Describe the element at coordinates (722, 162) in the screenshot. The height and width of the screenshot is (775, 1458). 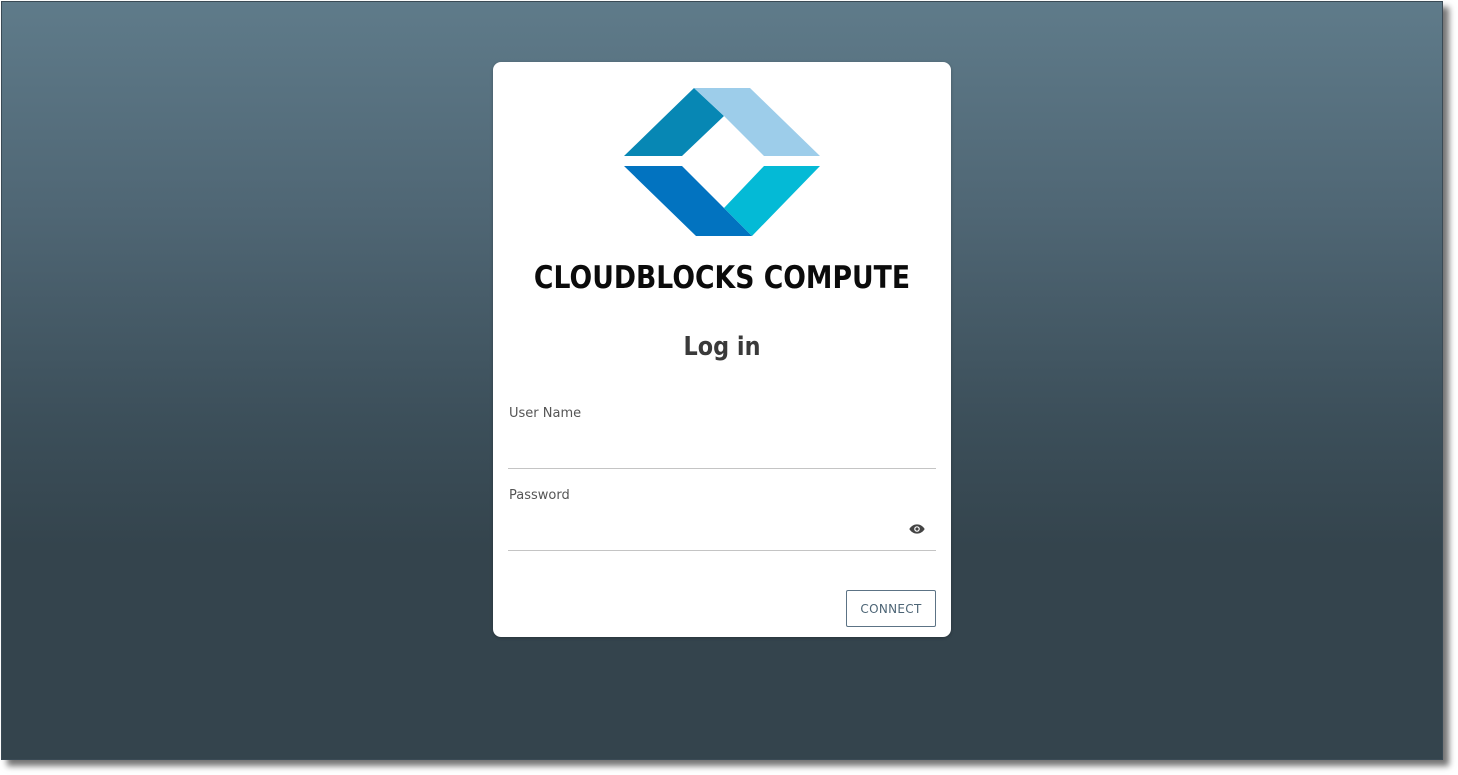
I see `cloudblocks-logo-icon` at that location.